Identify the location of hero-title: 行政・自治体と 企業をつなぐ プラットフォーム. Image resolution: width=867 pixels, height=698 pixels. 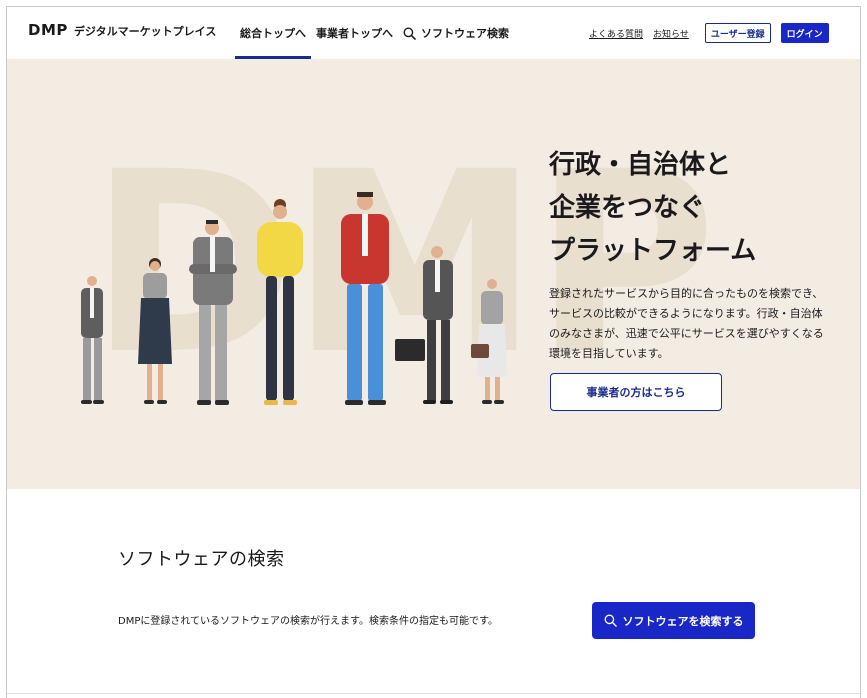
(699, 208).